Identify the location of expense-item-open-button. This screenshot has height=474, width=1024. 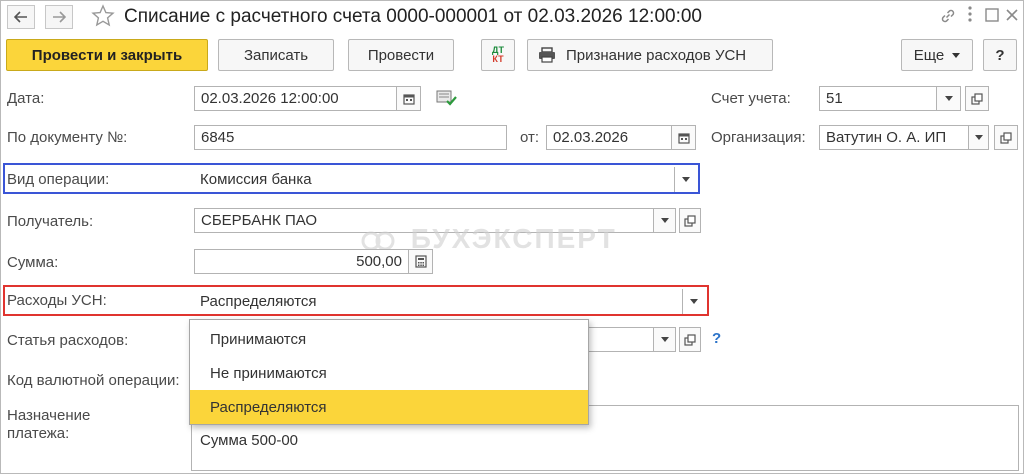
(690, 339).